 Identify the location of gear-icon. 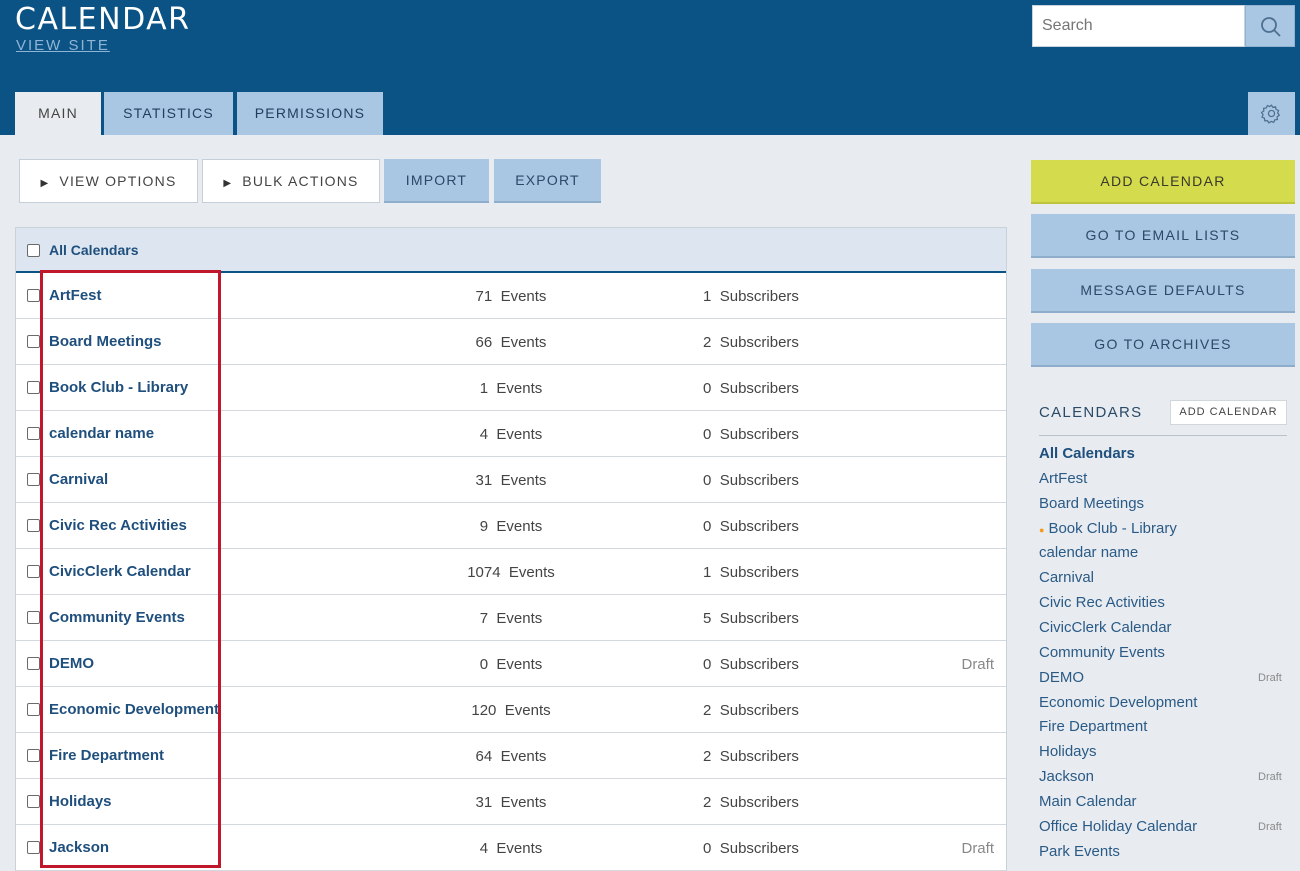
(1271, 114).